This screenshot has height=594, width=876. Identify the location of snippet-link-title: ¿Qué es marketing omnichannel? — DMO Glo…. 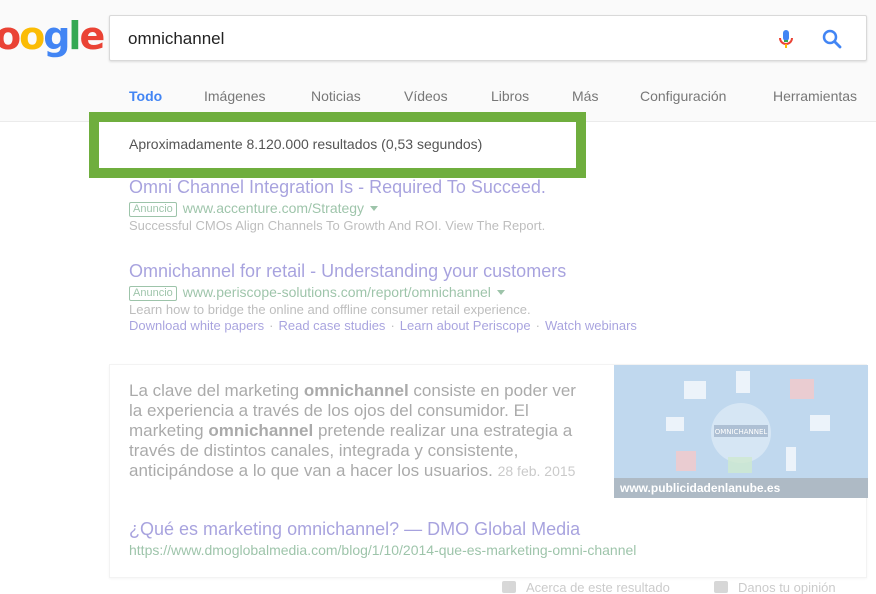
(354, 529).